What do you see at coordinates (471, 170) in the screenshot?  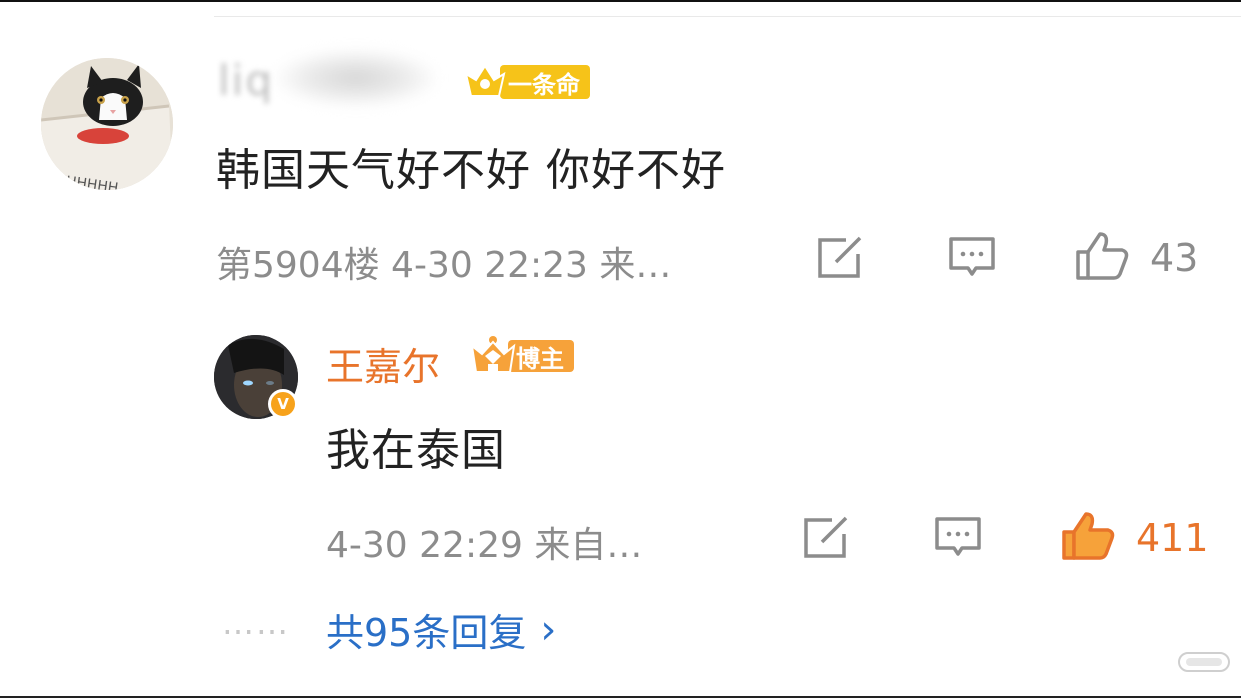 I see `comment-text: 韩国天气好不好 你好不好` at bounding box center [471, 170].